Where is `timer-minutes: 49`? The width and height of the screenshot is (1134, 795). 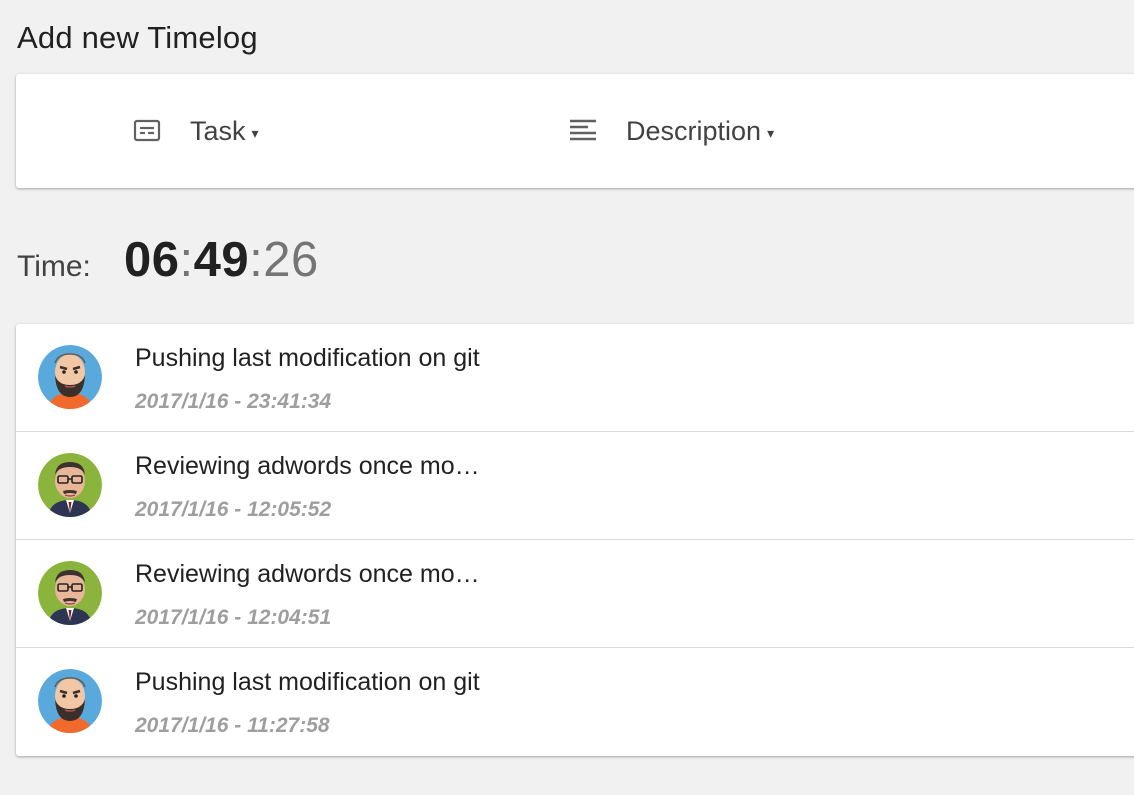 timer-minutes: 49 is located at coordinates (221, 260).